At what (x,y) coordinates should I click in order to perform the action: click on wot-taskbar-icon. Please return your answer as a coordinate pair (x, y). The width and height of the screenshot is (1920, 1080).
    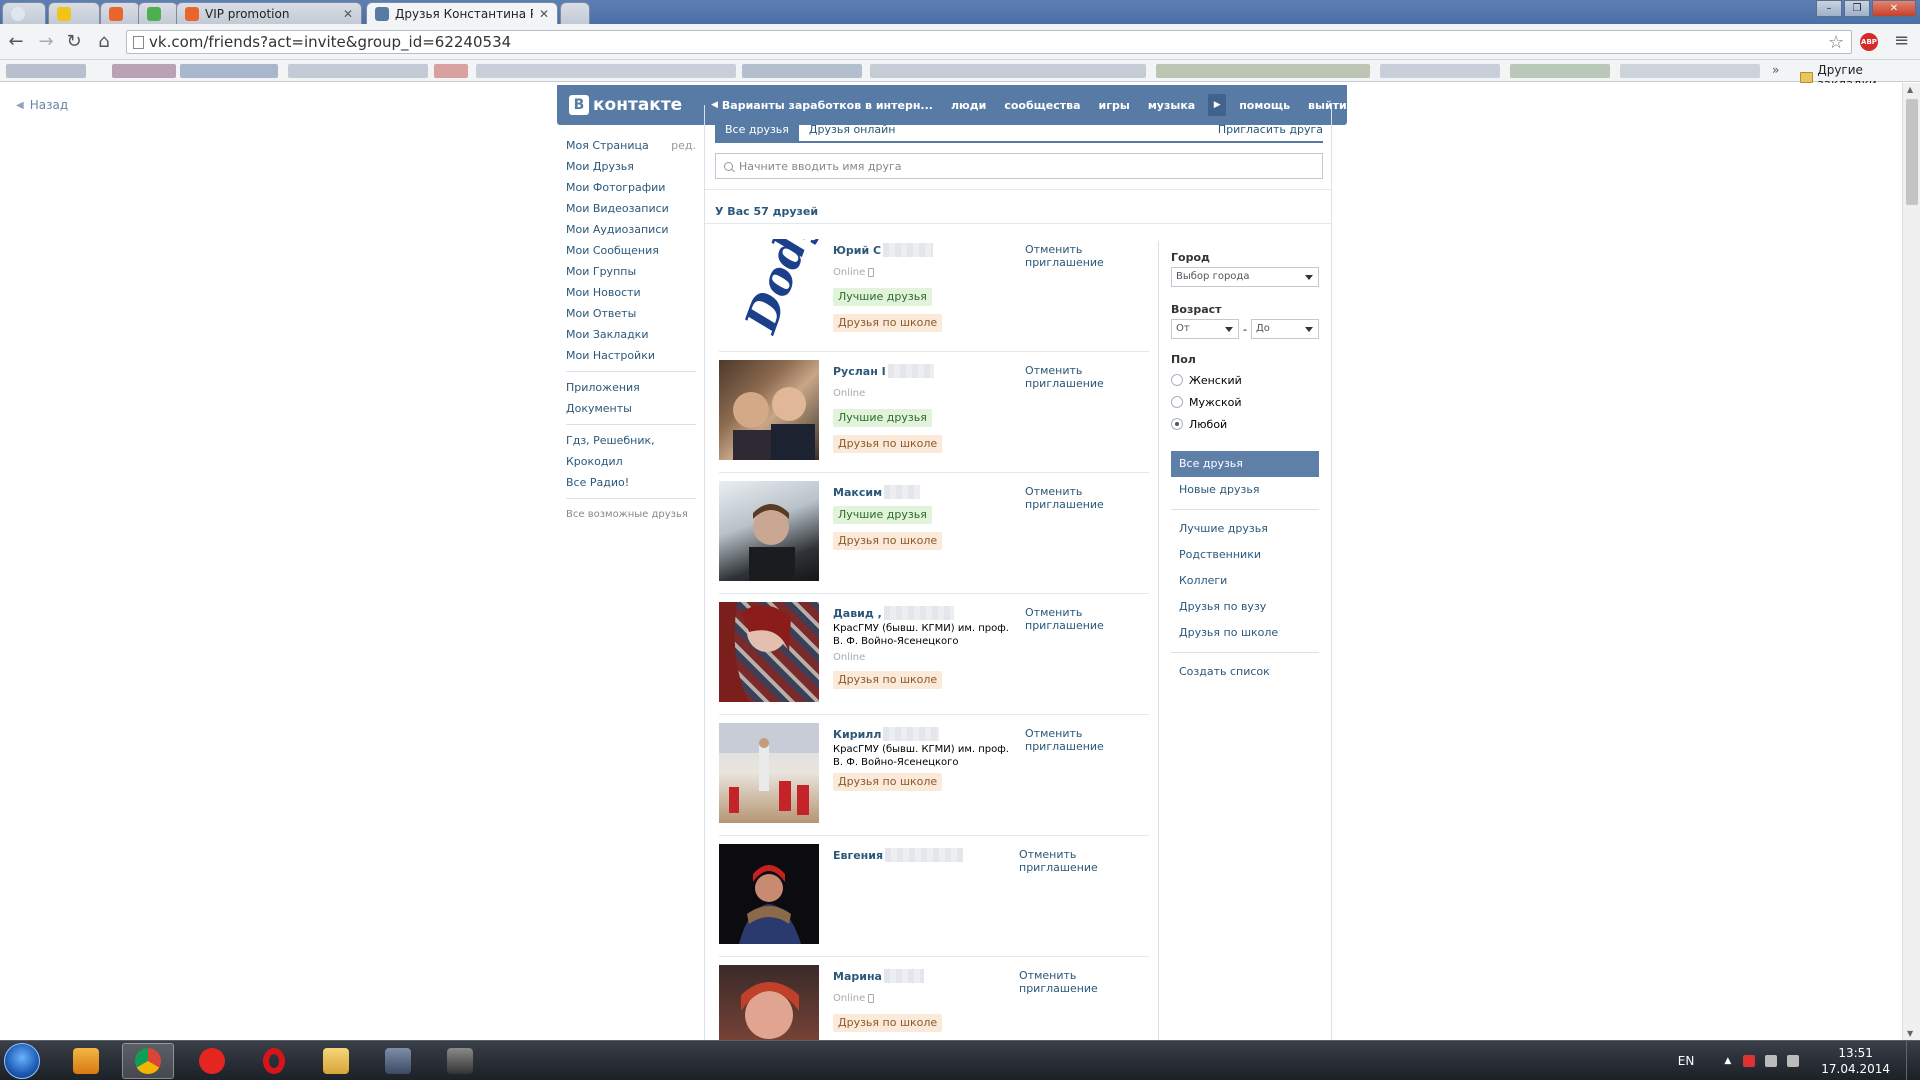
    Looking at the image, I should click on (460, 1061).